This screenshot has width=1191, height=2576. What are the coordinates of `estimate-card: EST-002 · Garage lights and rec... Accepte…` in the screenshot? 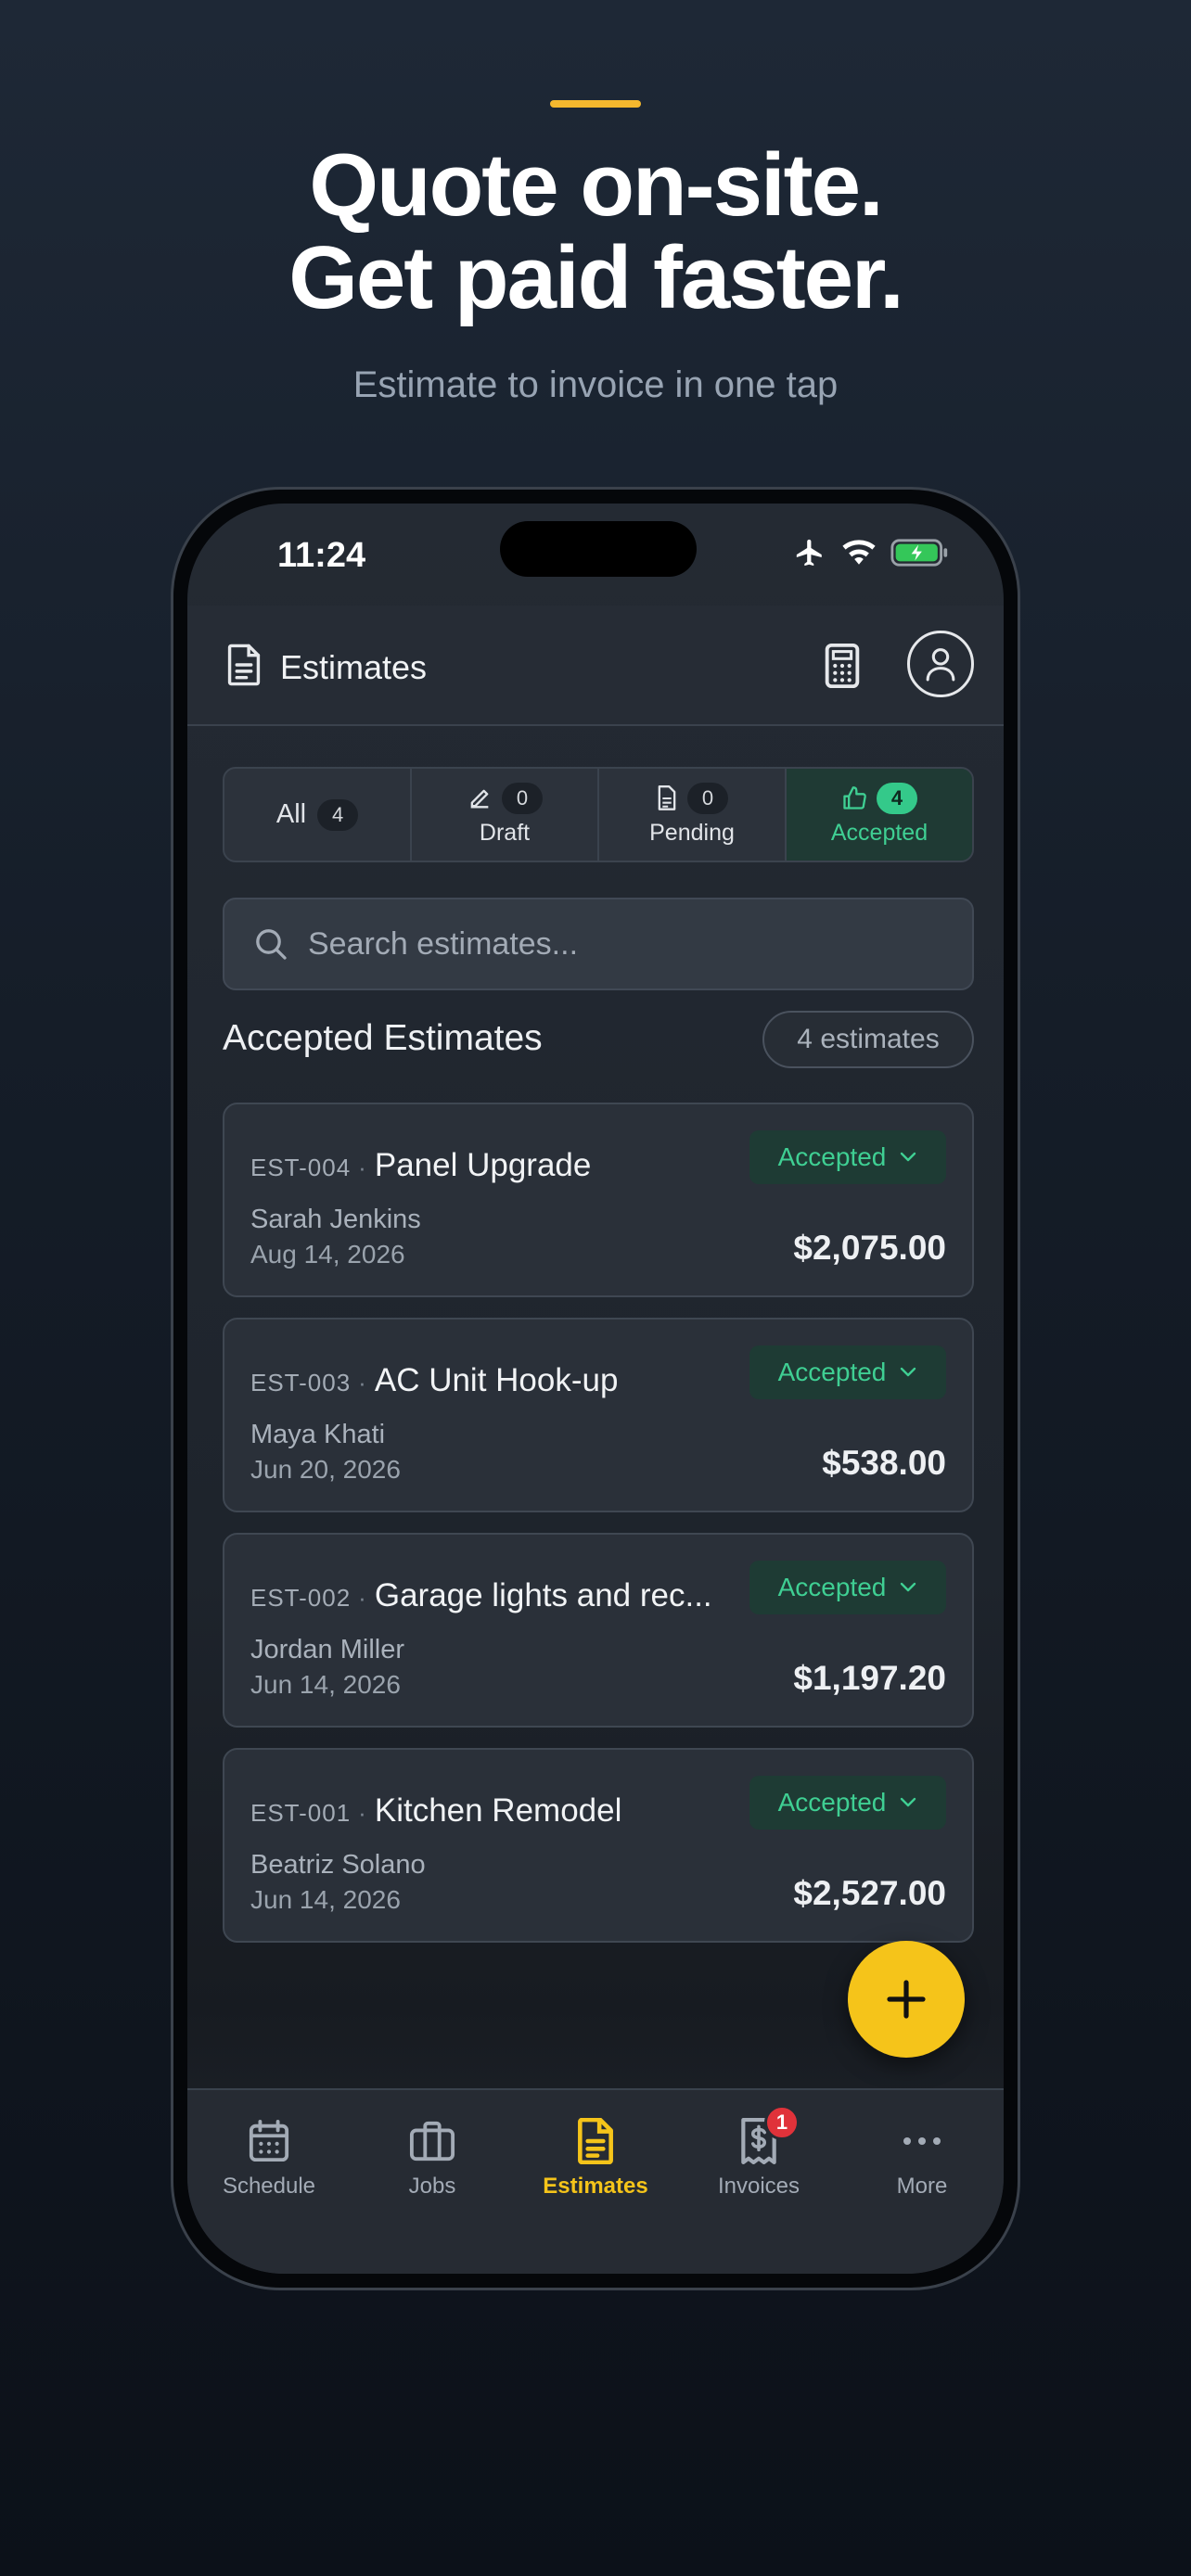 It's located at (598, 1631).